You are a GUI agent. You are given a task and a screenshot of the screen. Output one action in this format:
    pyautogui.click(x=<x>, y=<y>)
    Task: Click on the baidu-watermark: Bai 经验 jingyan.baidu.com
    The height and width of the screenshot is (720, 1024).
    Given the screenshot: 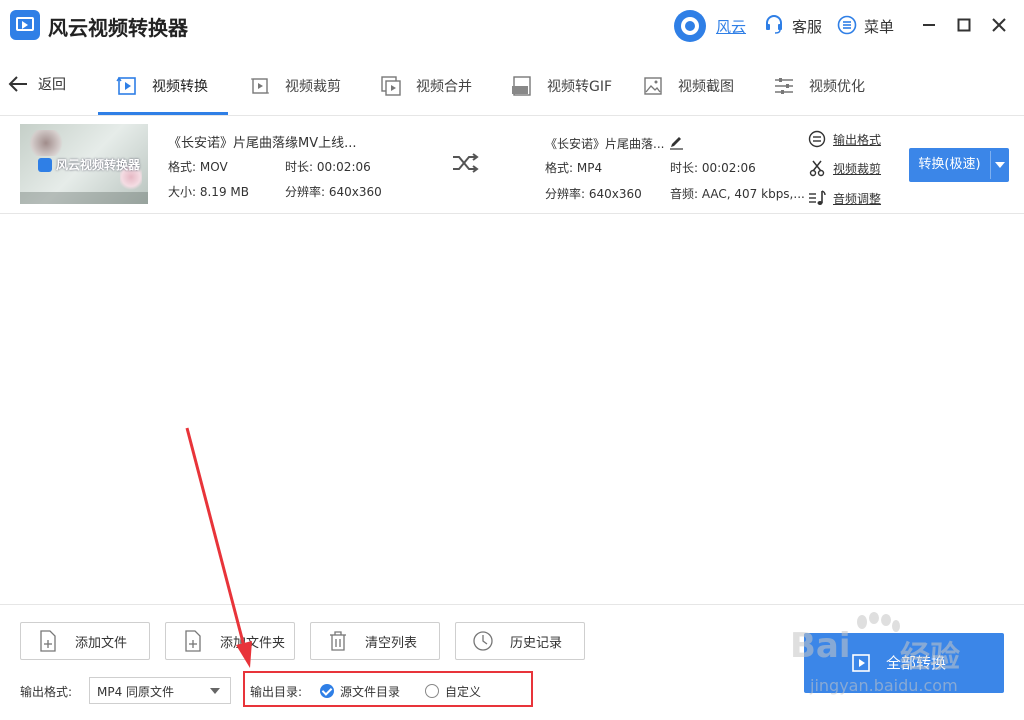 What is the action you would take?
    pyautogui.click(x=900, y=657)
    